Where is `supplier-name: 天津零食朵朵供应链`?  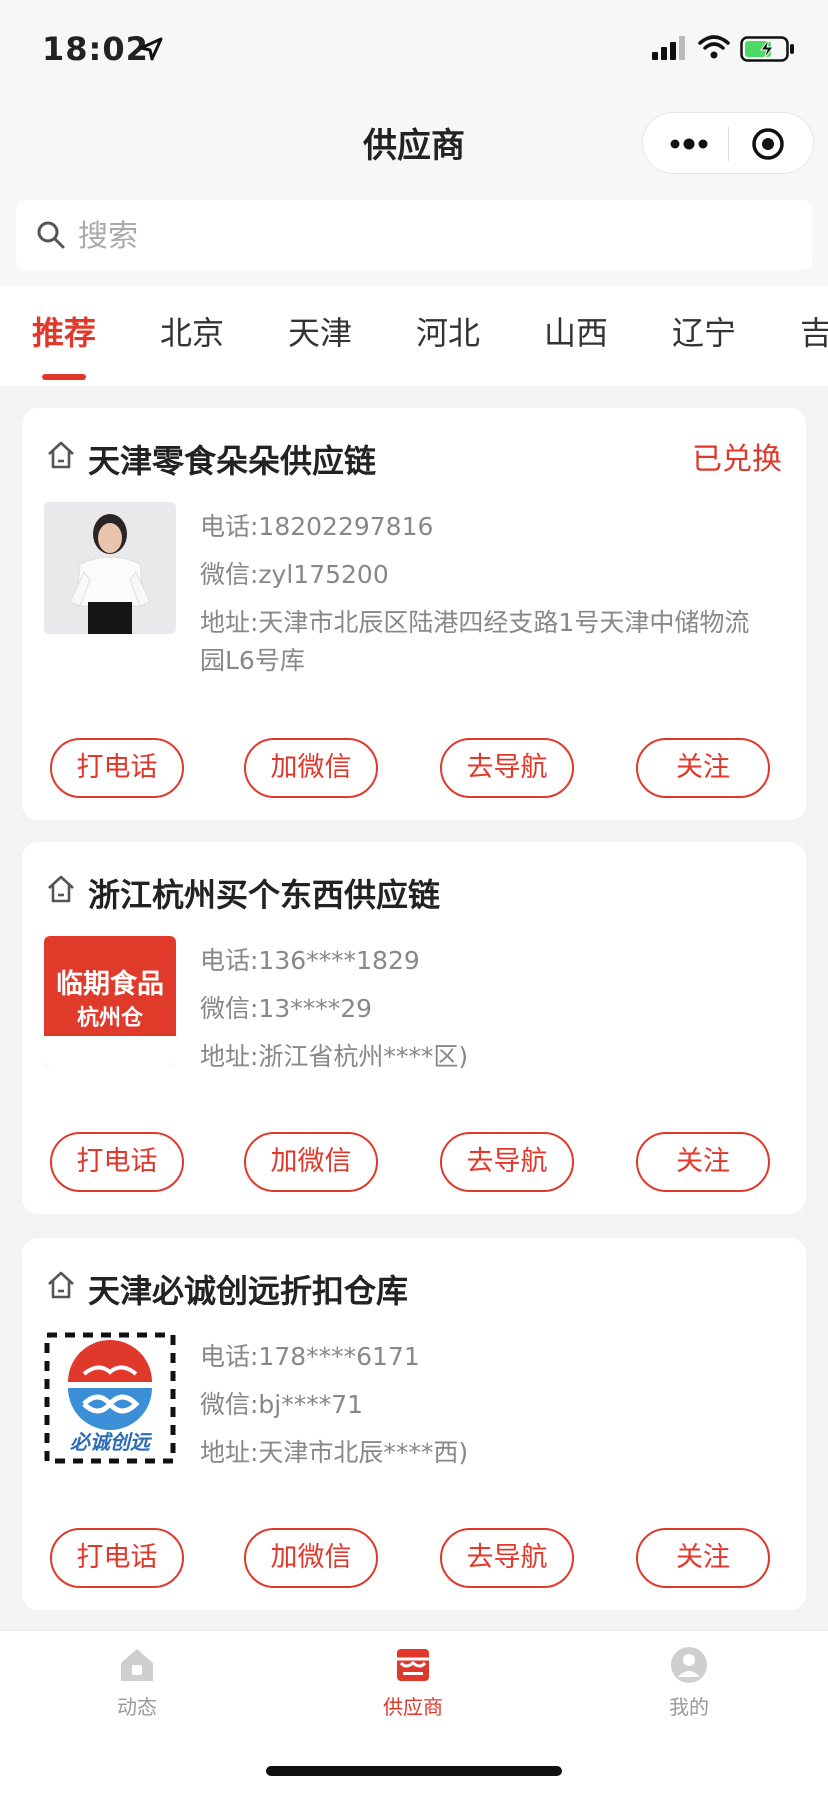
supplier-name: 天津零食朵朵供应链 is located at coordinates (232, 461).